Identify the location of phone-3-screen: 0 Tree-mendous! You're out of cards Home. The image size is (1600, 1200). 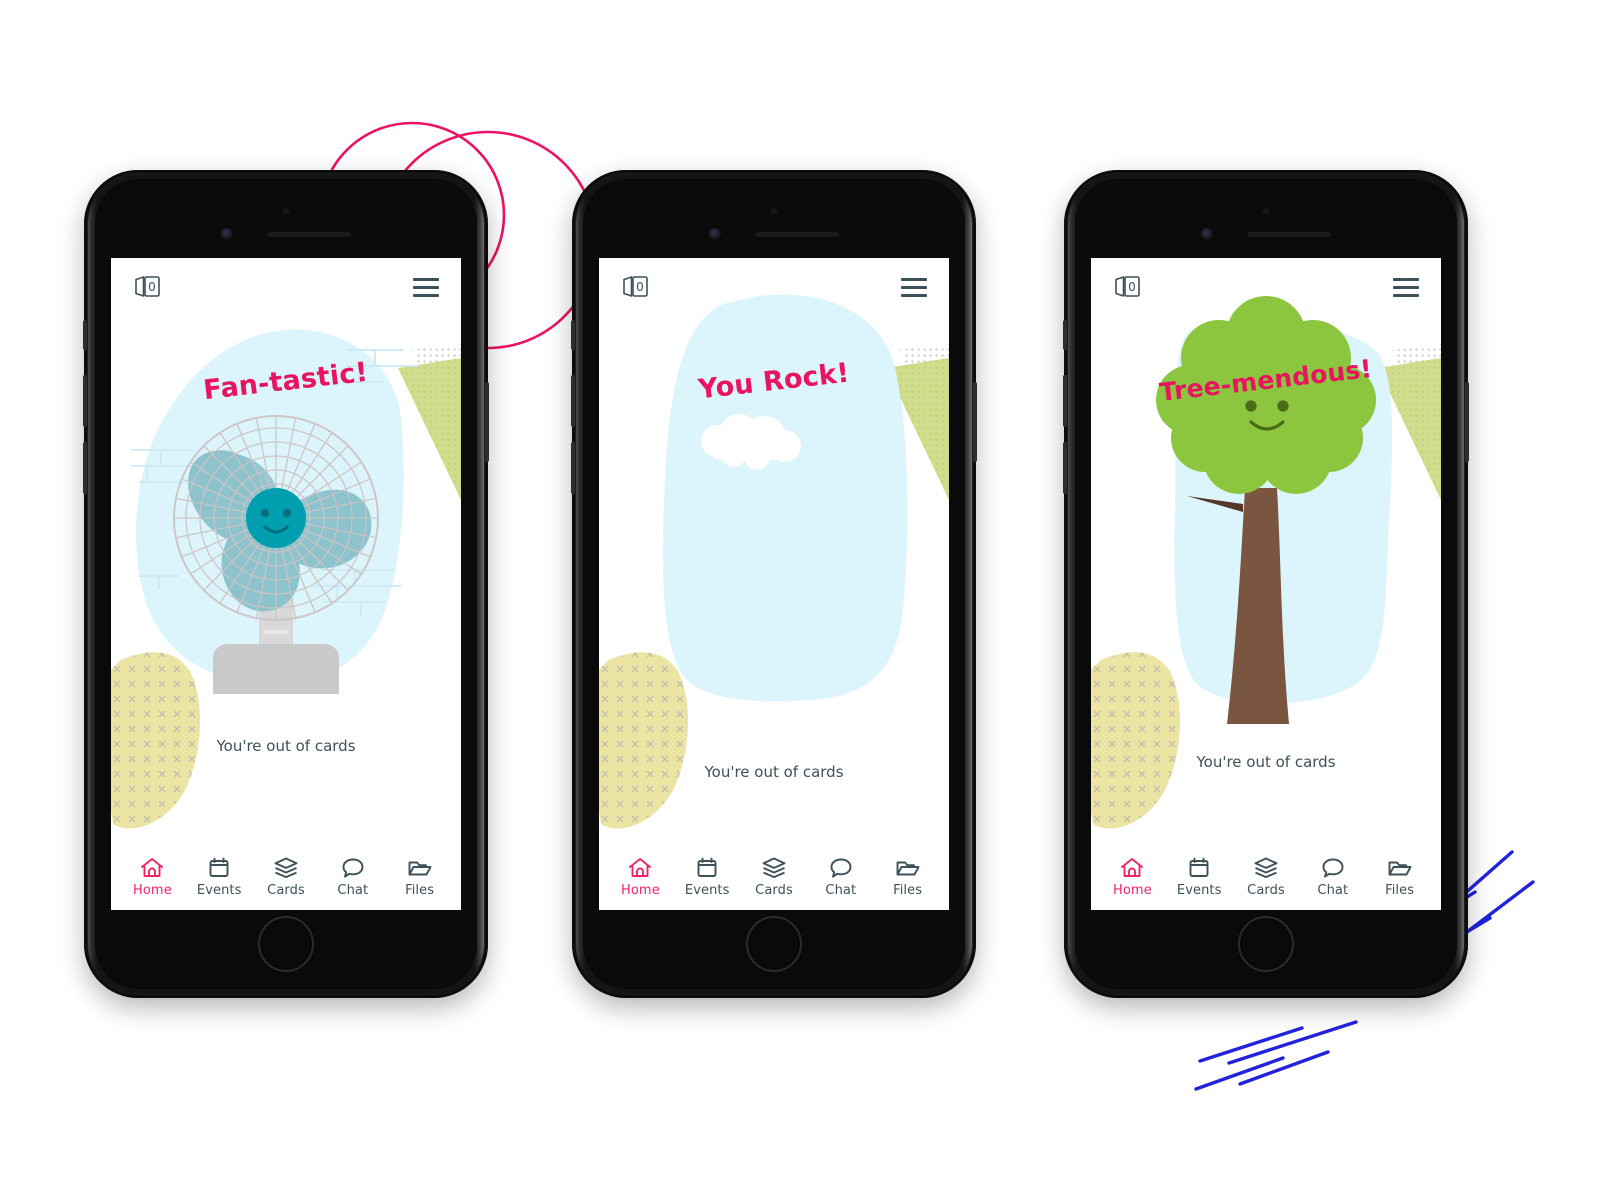
(1266, 584).